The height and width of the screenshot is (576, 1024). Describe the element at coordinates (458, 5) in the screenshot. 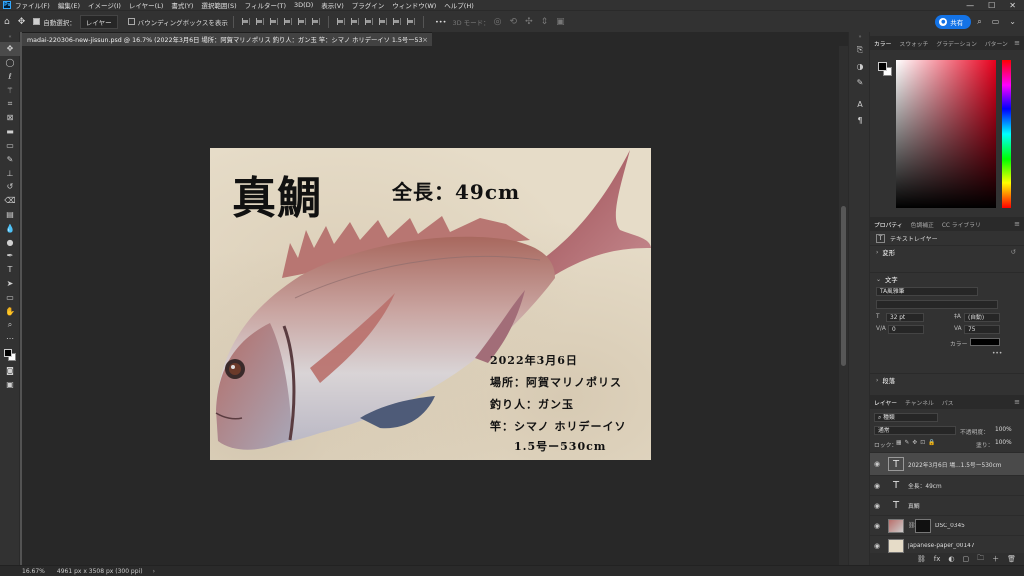

I see `menu-help: ヘルプ(H)` at that location.